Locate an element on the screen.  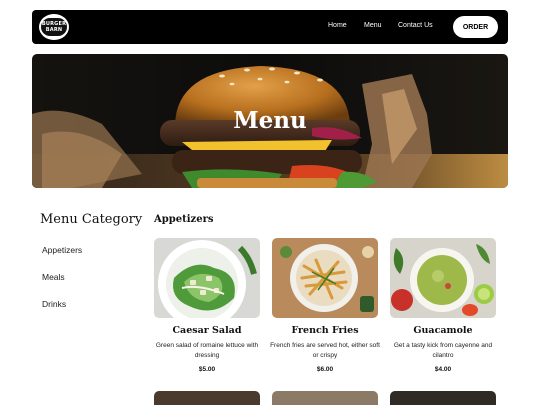
french-fries-image is located at coordinates (325, 278).